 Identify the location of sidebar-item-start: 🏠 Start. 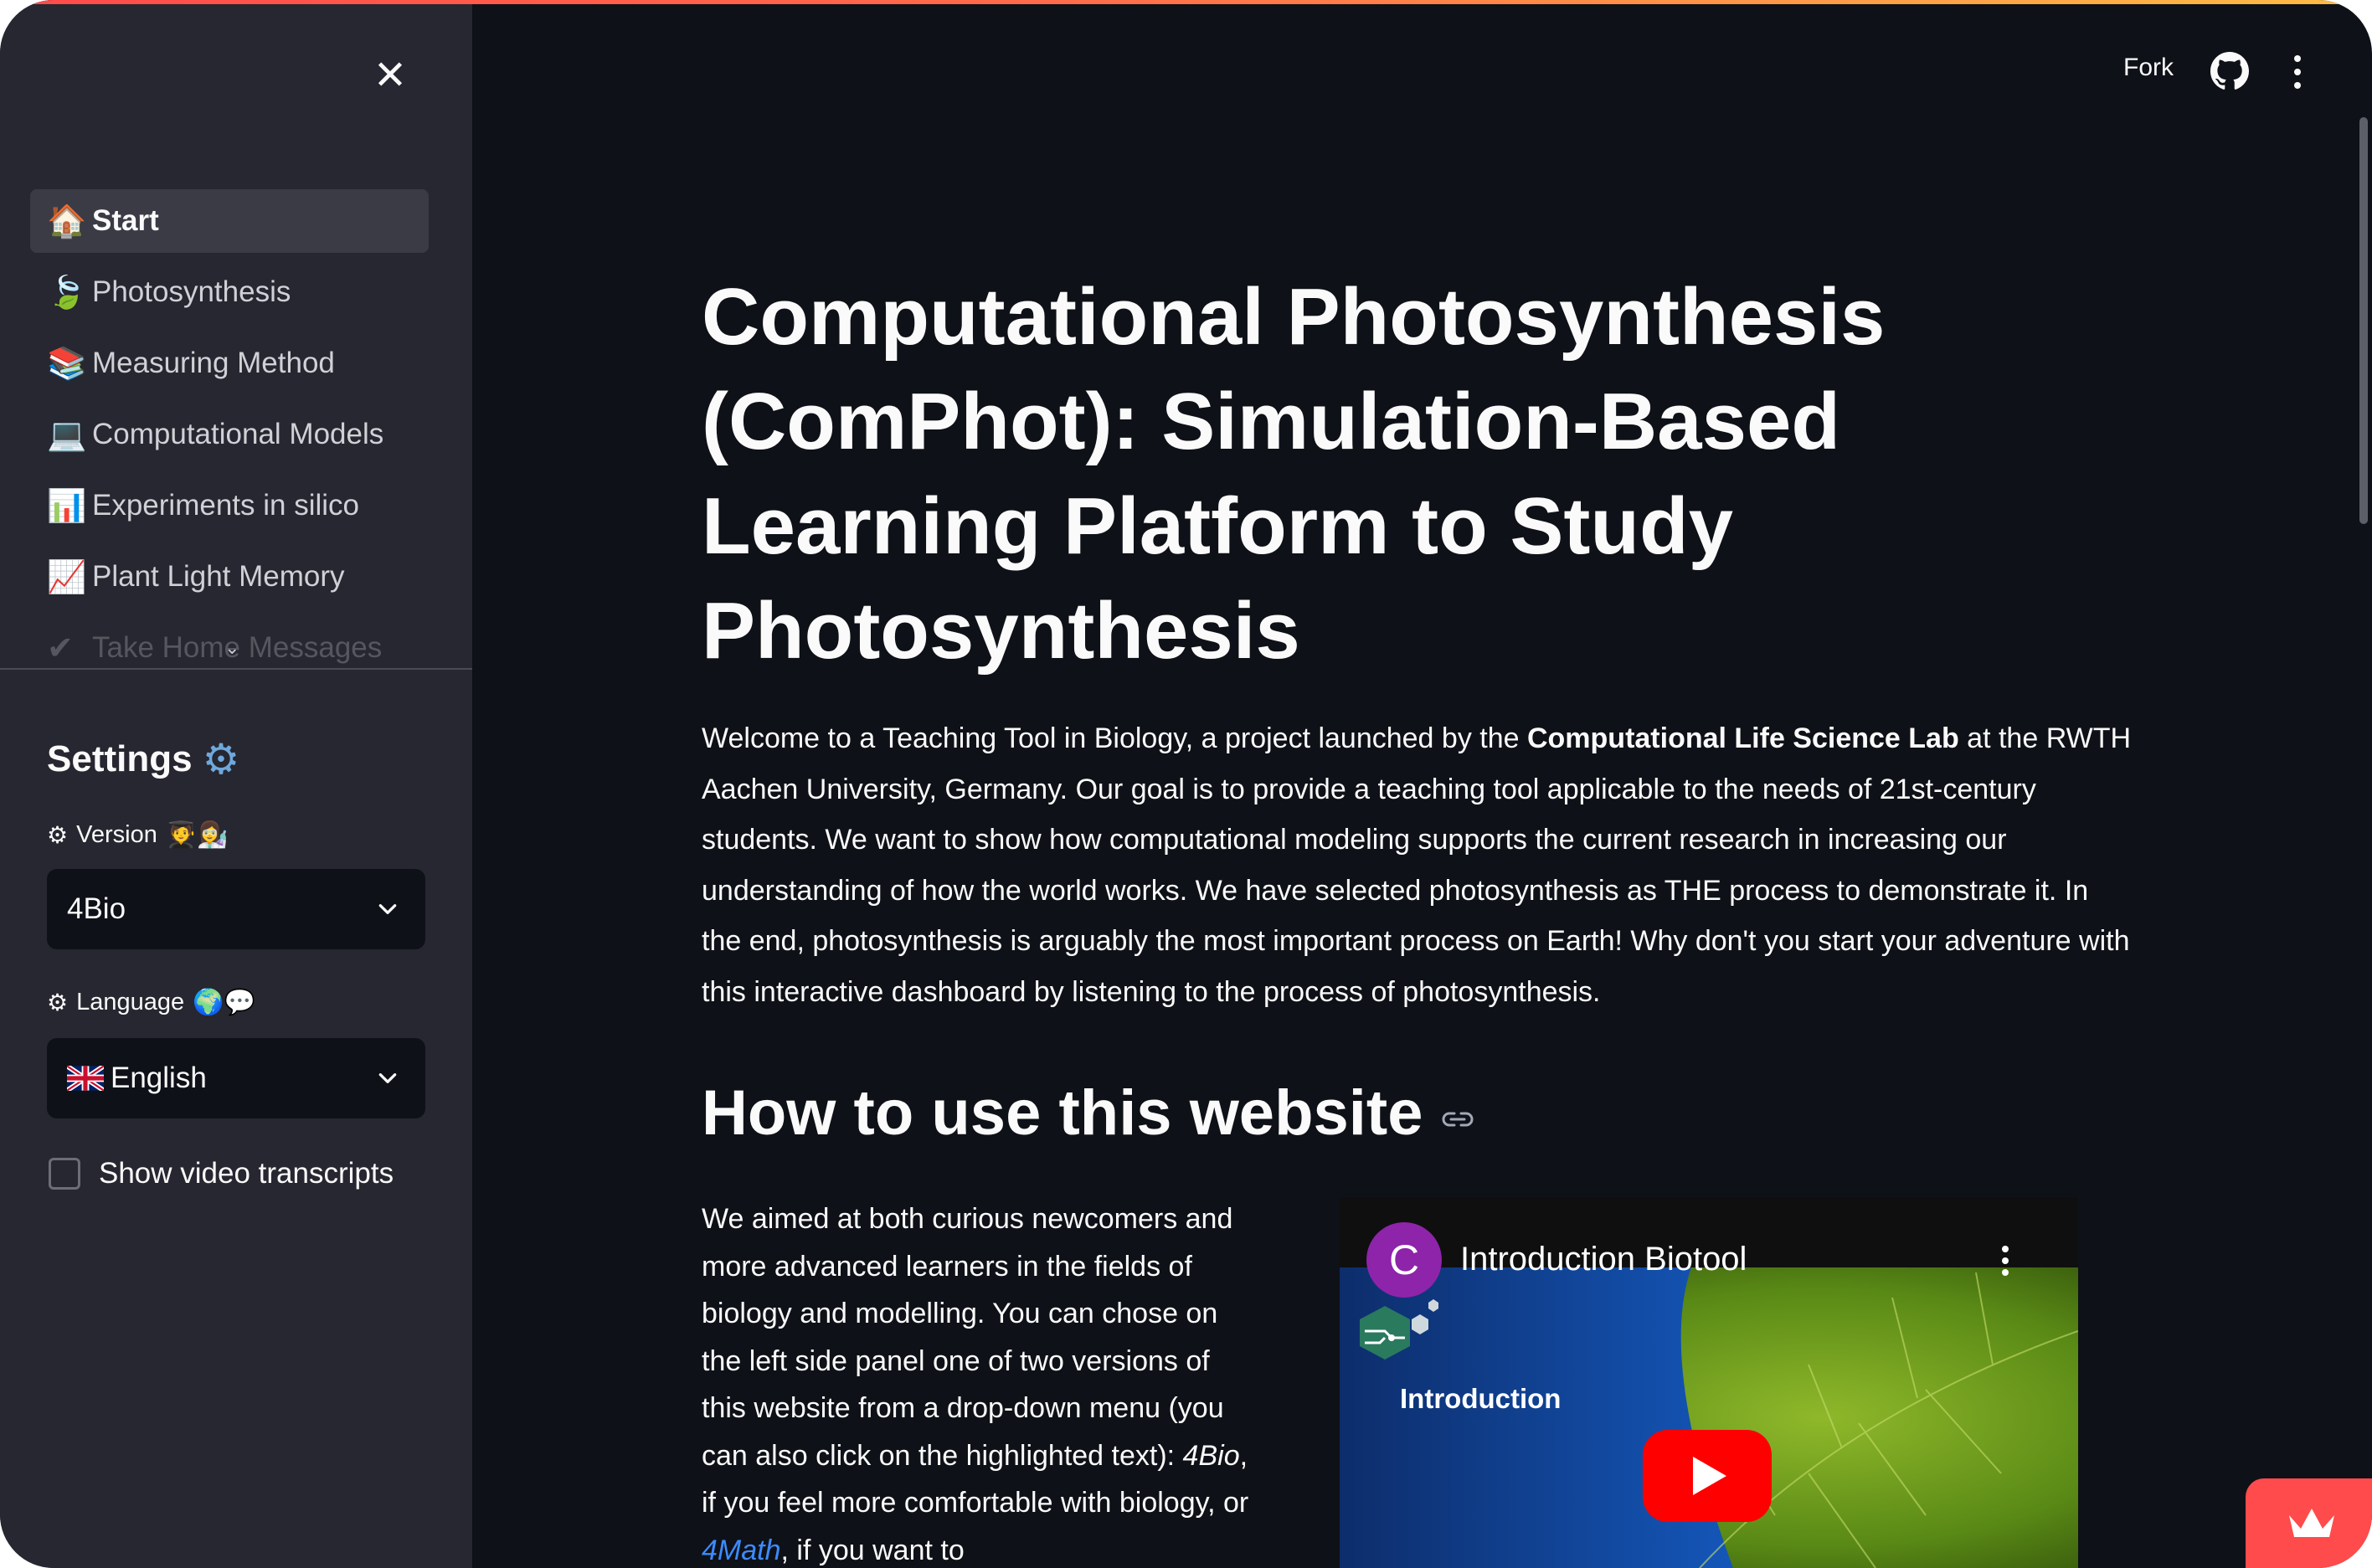
(229, 221).